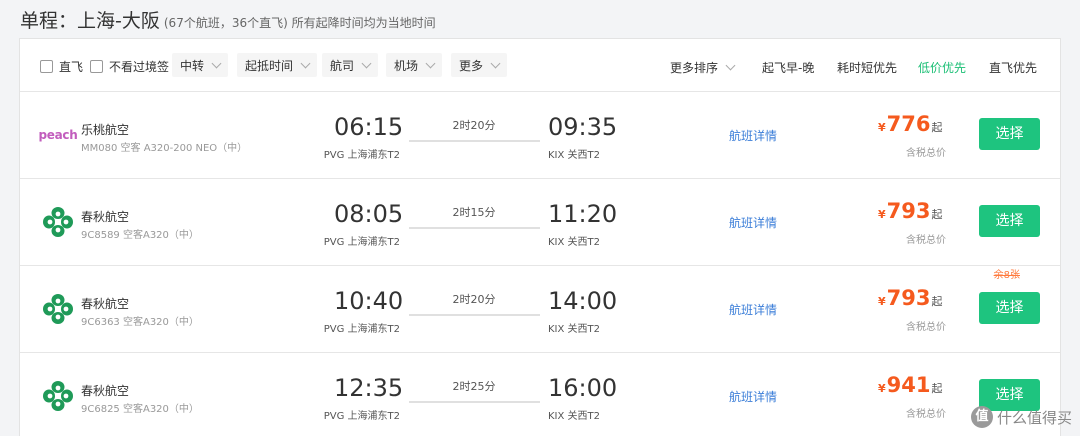 This screenshot has width=1080, height=436. Describe the element at coordinates (118, 21) in the screenshot. I see `route-title: 上海-大阪` at that location.